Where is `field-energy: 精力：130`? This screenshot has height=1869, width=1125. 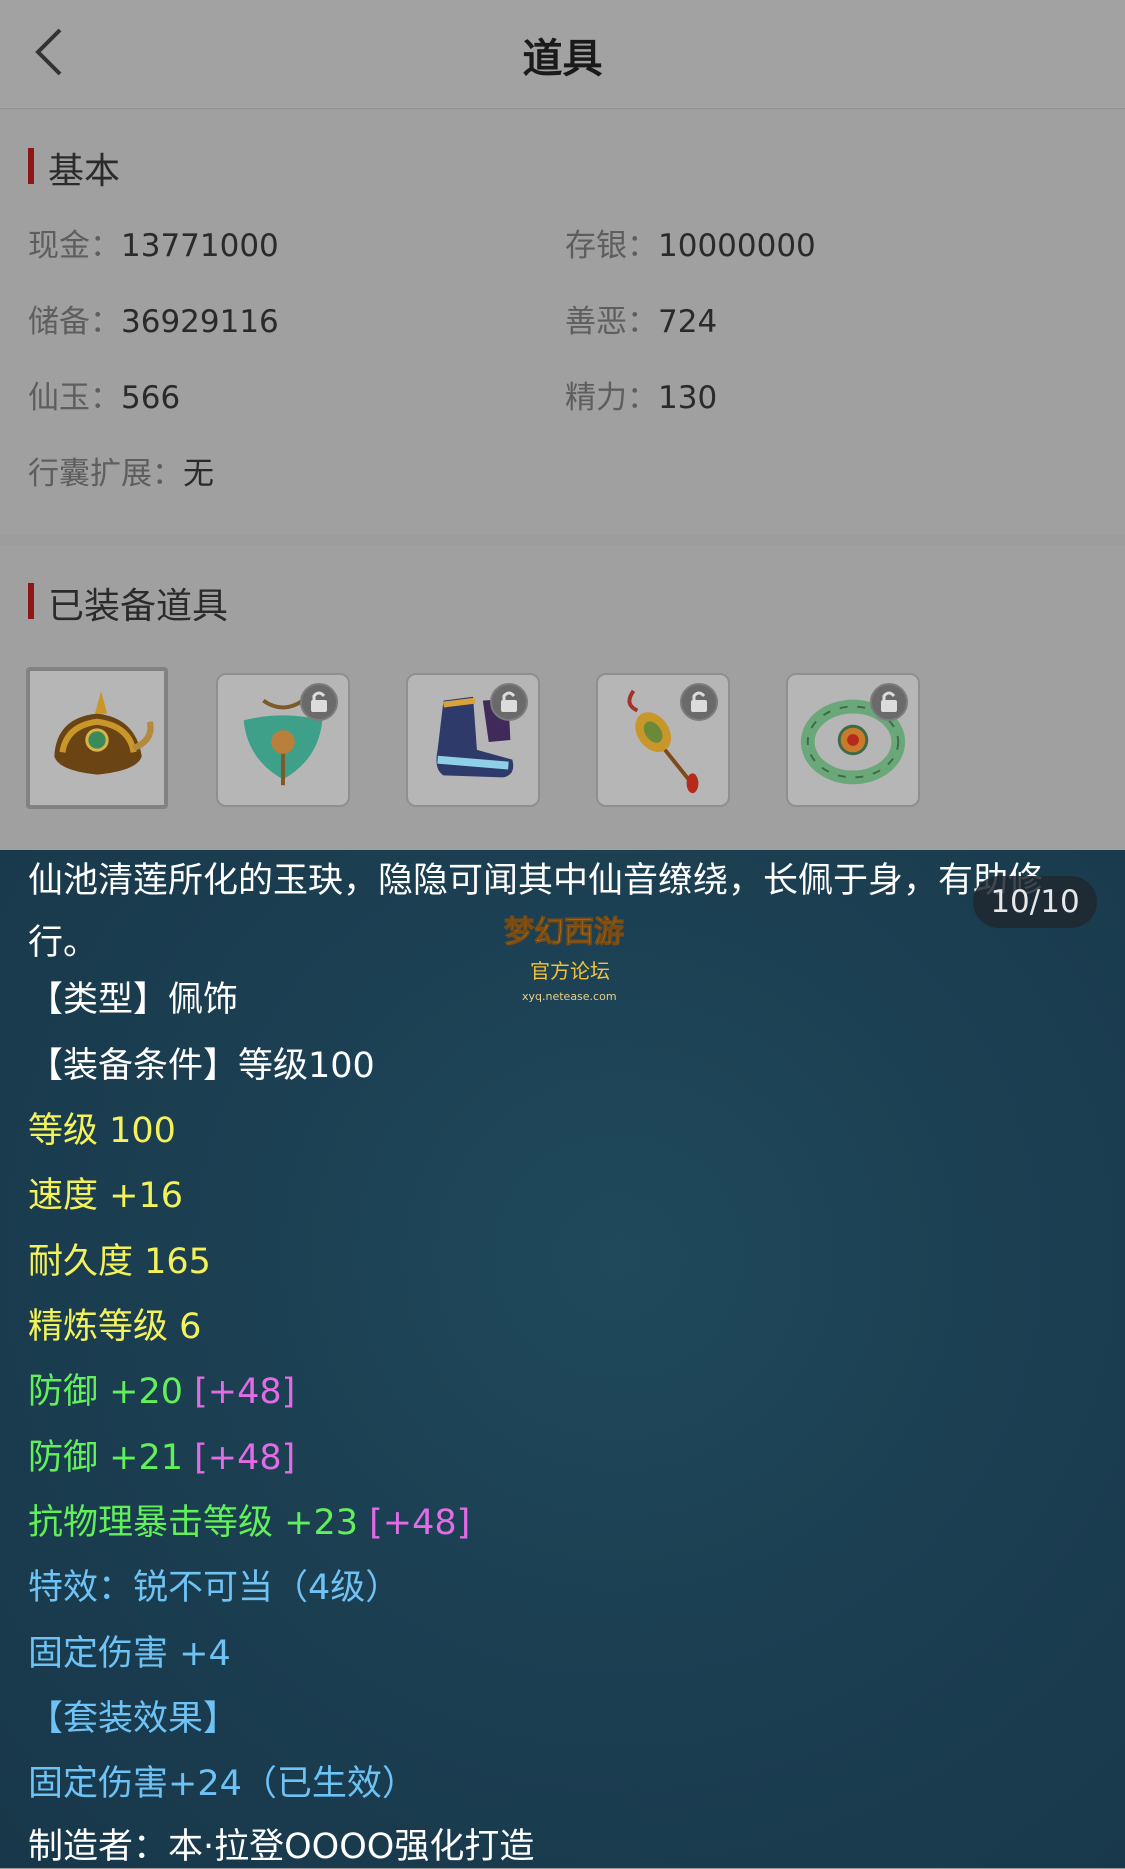
field-energy: 精力：130 is located at coordinates (641, 394).